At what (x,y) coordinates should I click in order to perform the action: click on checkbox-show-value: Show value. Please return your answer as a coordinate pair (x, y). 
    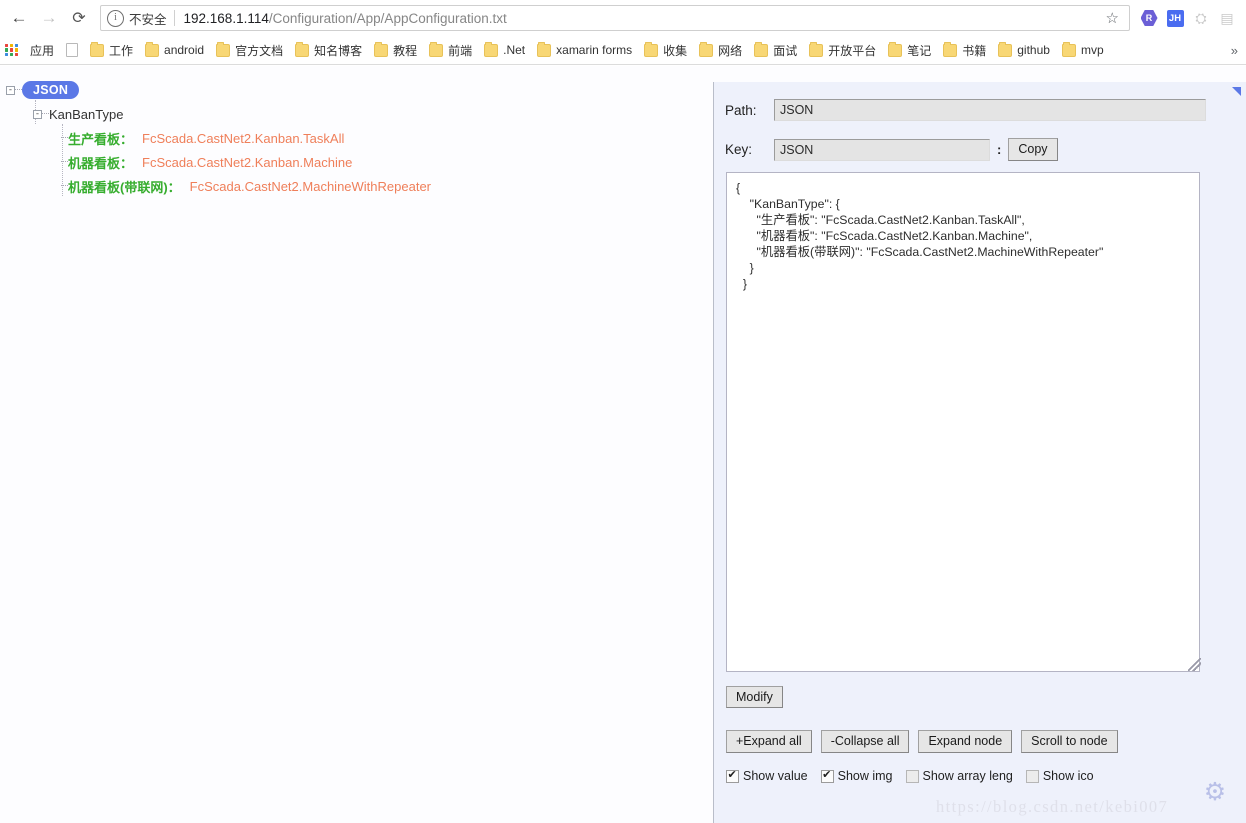
    Looking at the image, I should click on (767, 775).